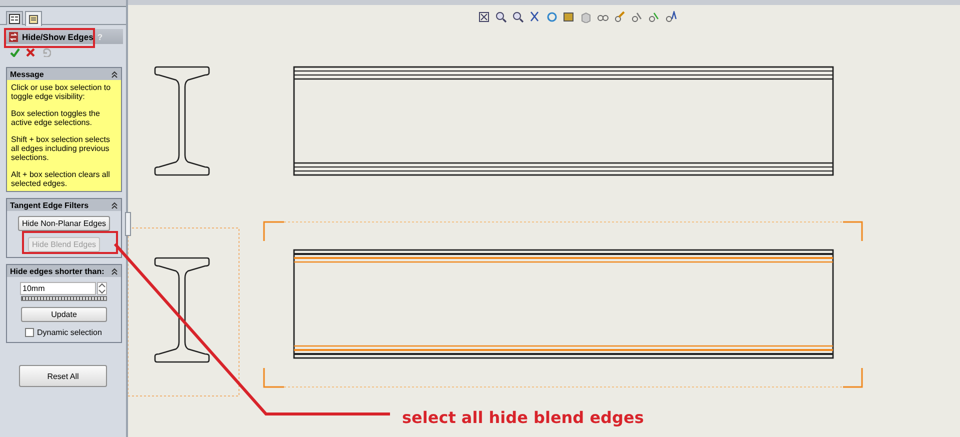 This screenshot has height=437, width=960. I want to click on section-title: Hide edges shorter than:, so click(57, 271).